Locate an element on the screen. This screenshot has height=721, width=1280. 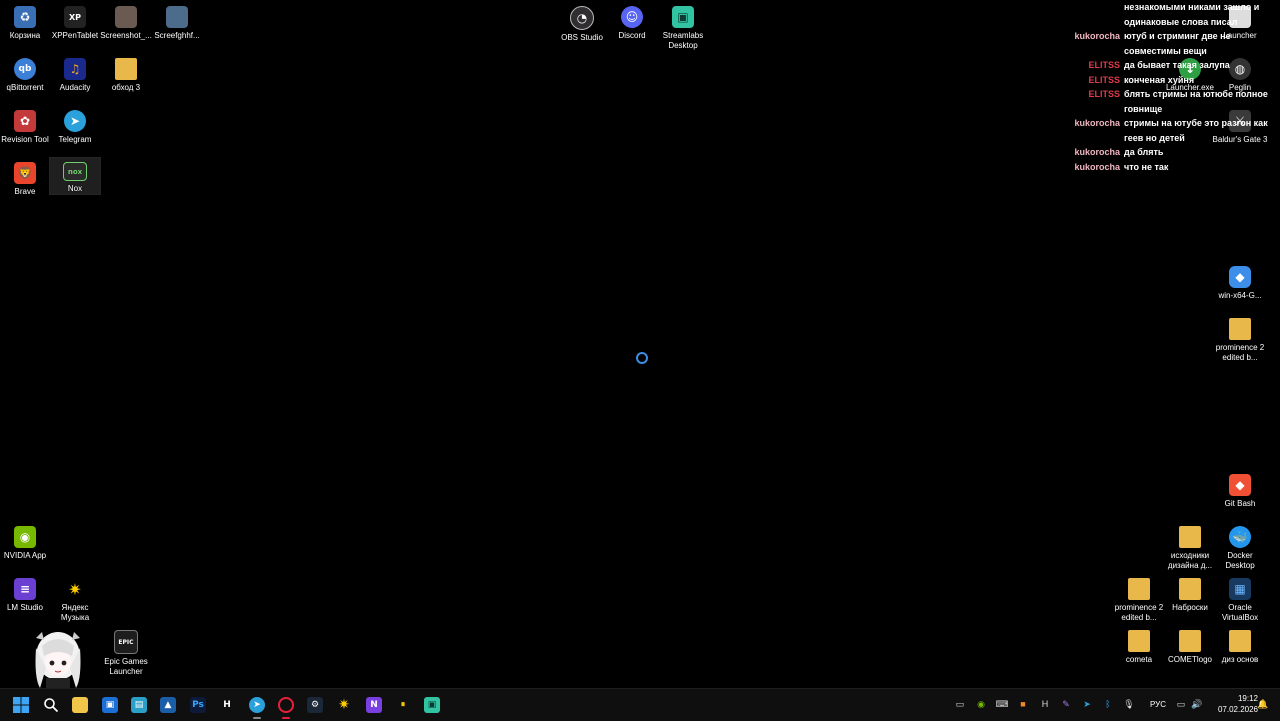
docker-shortcut: 🐳 Docker Desktop is located at coordinates (1240, 546).